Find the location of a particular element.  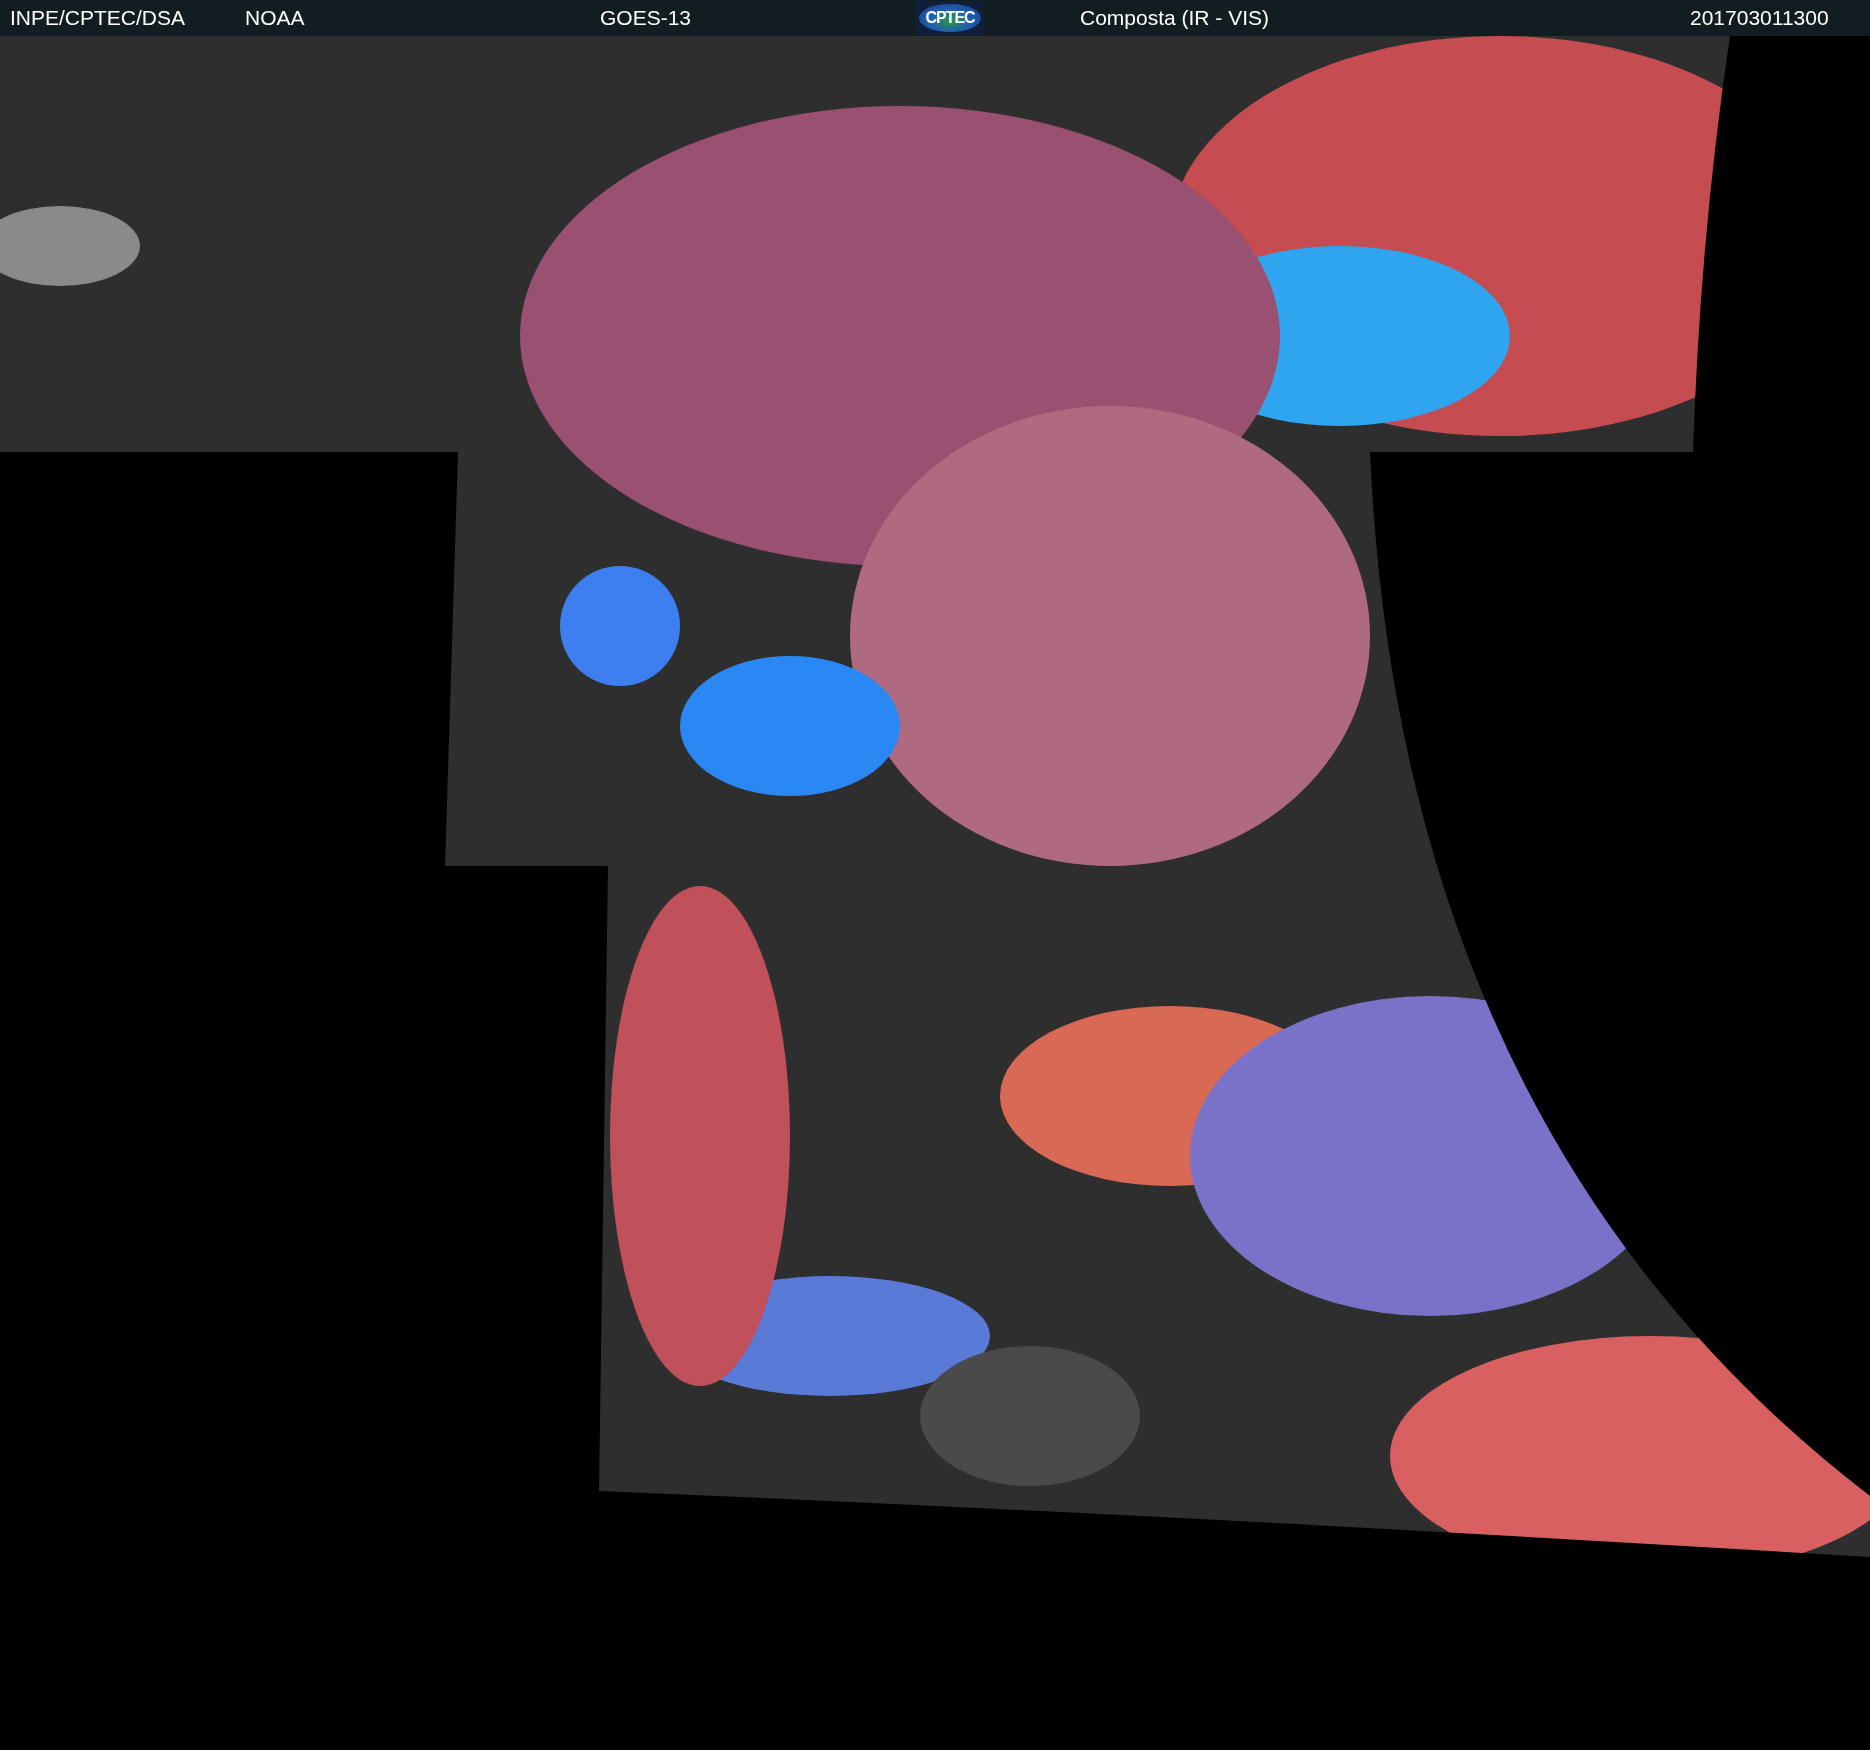

header-label: 201703011300 is located at coordinates (1759, 18).